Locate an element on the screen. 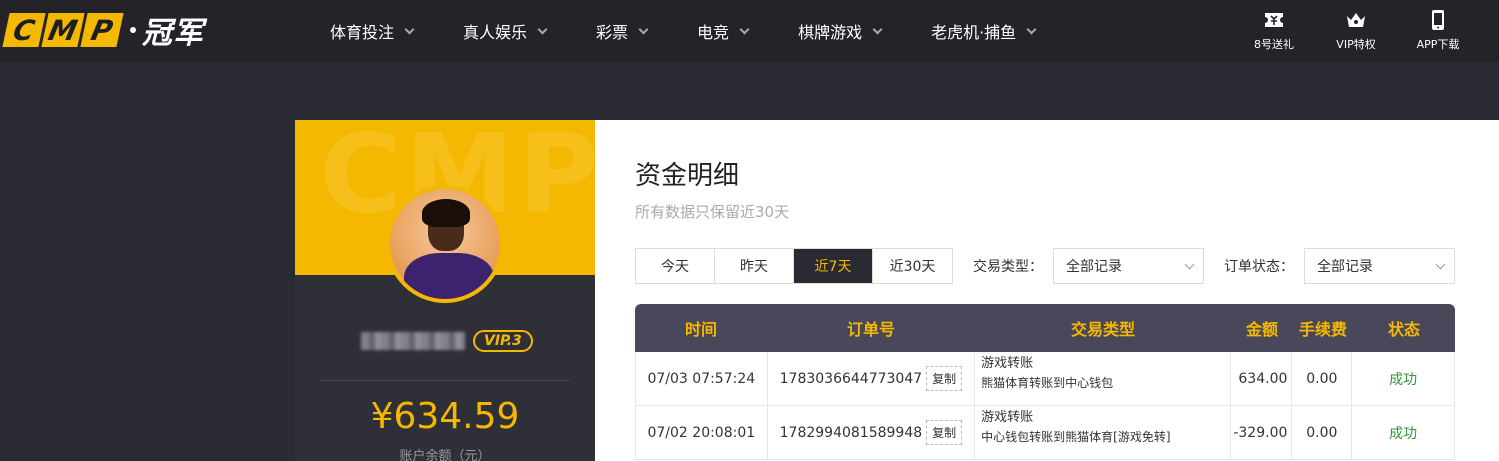 The height and width of the screenshot is (461, 1499). main-nav: 体育投注 真人娱乐 彩票 电竞 棋牌游戏 老虎机·捕鱼 is located at coordinates (707, 31).